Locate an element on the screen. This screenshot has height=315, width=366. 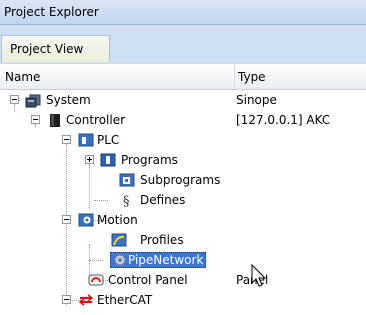
tree-row-plc: PLC is located at coordinates (183, 140).